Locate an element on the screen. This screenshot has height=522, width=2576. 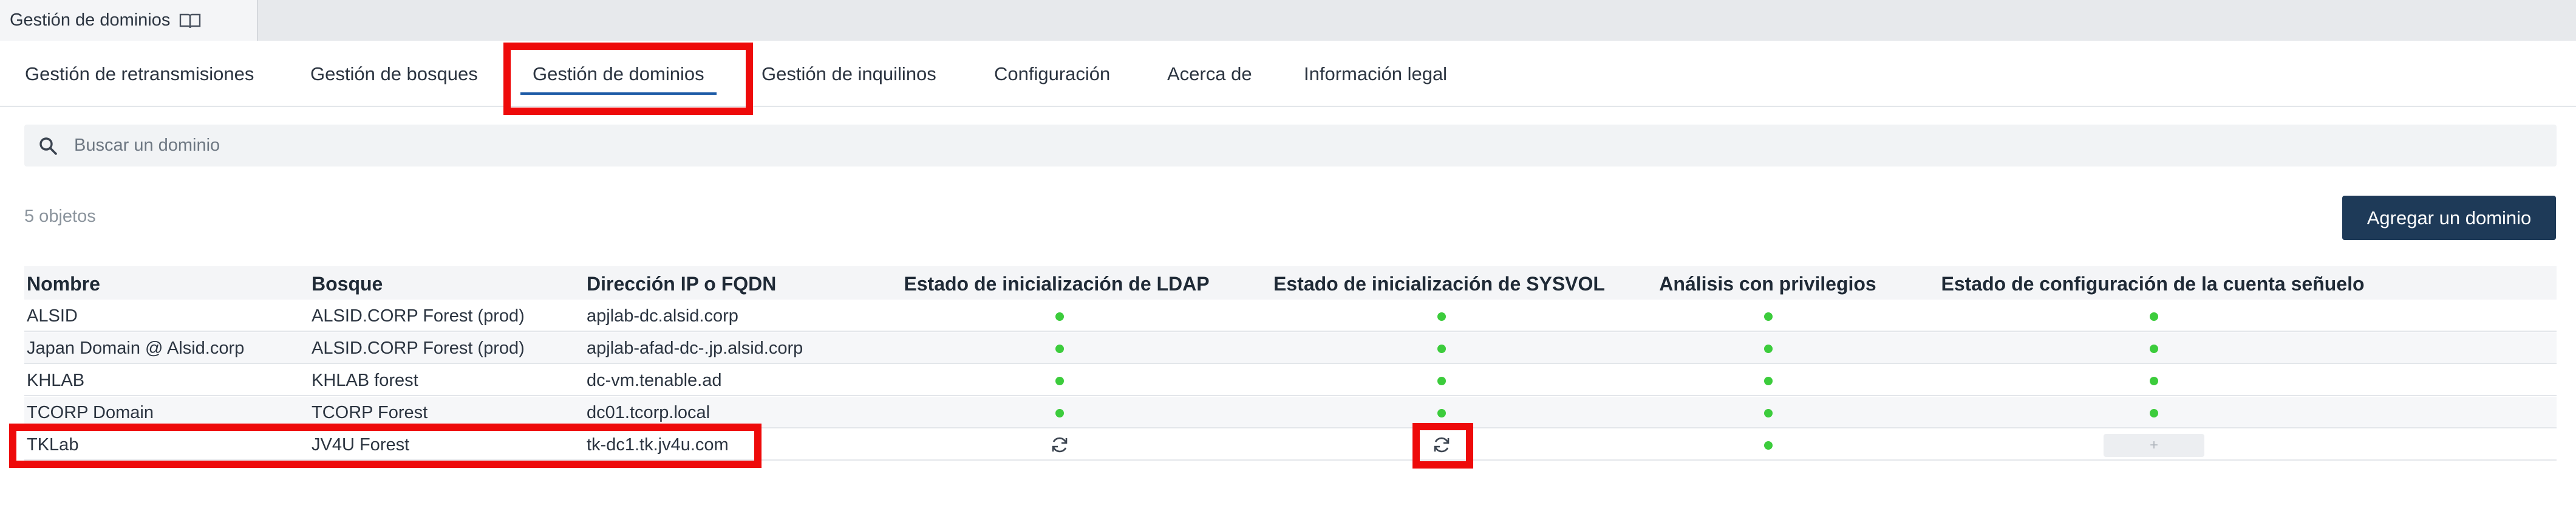
tab-gestion-bosques: Gestión de bosques is located at coordinates (394, 73).